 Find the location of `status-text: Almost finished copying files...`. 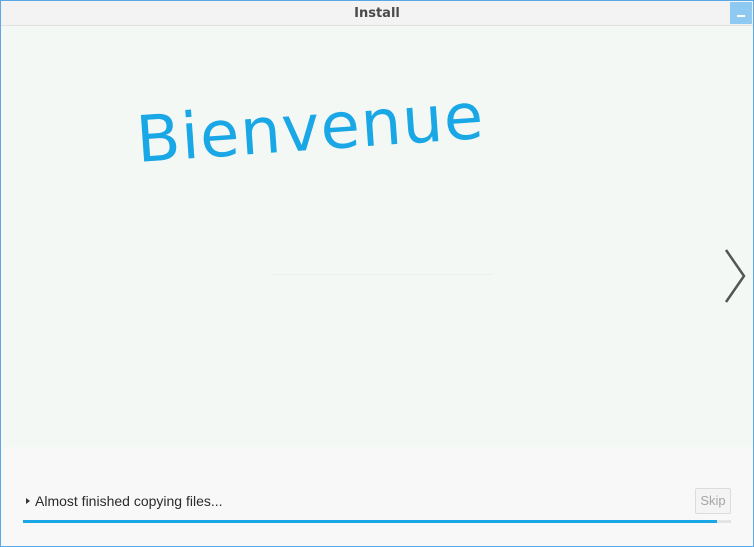

status-text: Almost finished copying files... is located at coordinates (129, 501).